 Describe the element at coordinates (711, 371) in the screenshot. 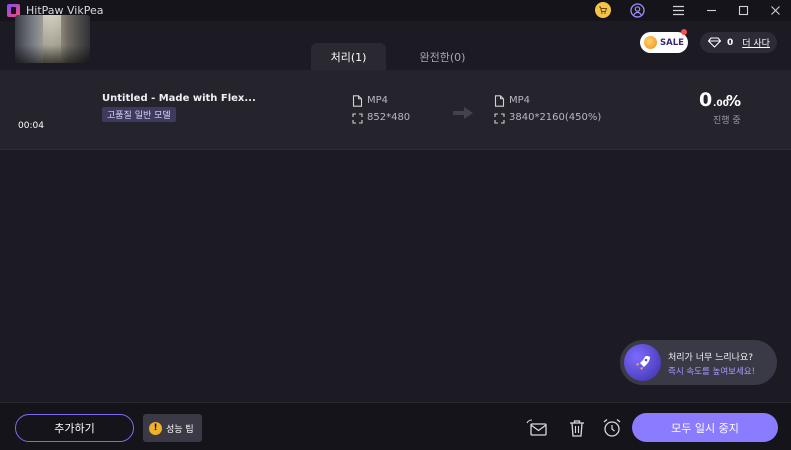

I see `speed-tip-link: 즉시 속도를 높여보세요!` at that location.